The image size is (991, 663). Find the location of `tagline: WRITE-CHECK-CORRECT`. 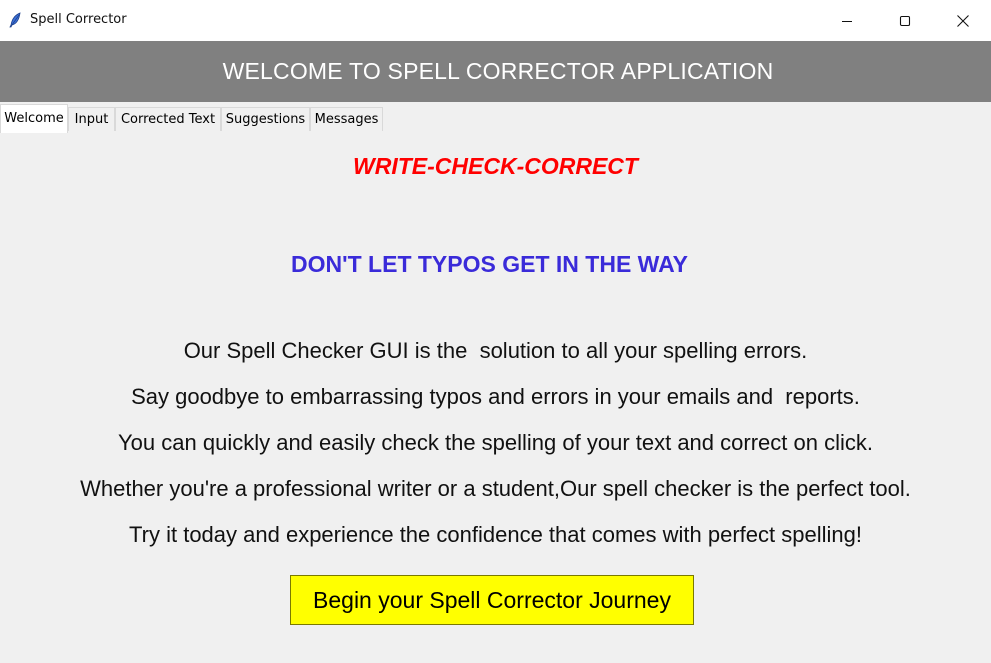

tagline: WRITE-CHECK-CORRECT is located at coordinates (495, 166).